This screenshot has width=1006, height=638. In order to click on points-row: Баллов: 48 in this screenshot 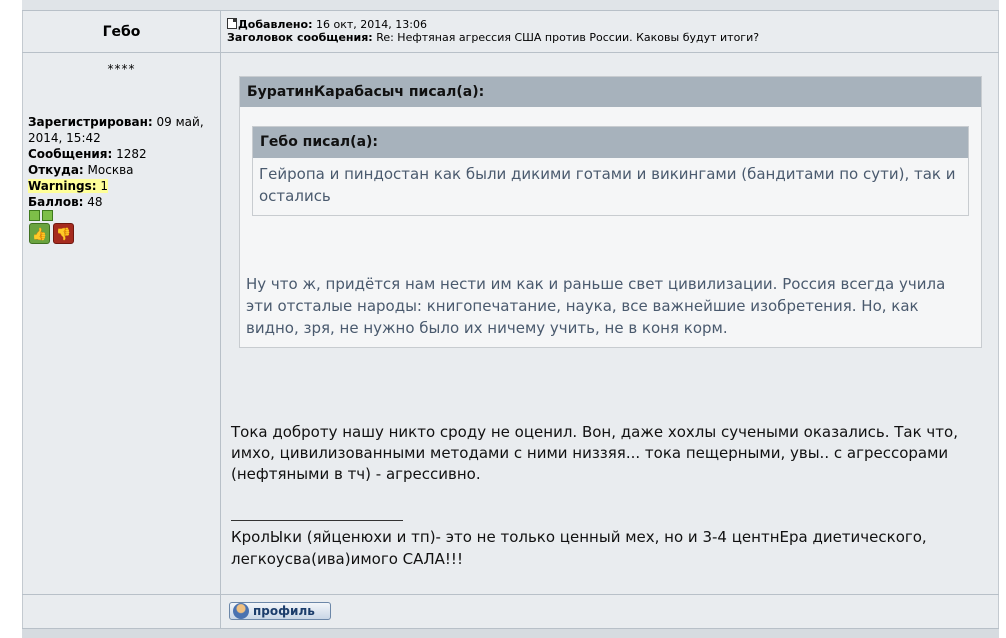, I will do `click(123, 202)`.